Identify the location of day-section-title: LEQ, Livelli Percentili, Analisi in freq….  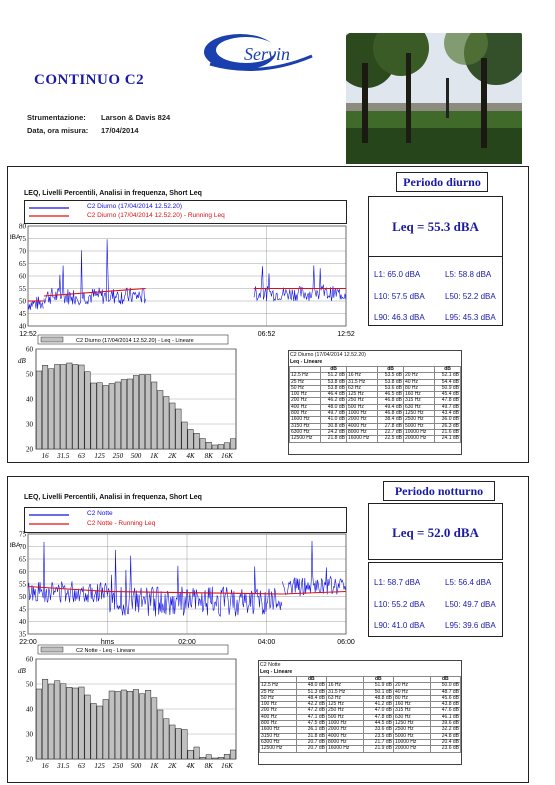
(113, 193).